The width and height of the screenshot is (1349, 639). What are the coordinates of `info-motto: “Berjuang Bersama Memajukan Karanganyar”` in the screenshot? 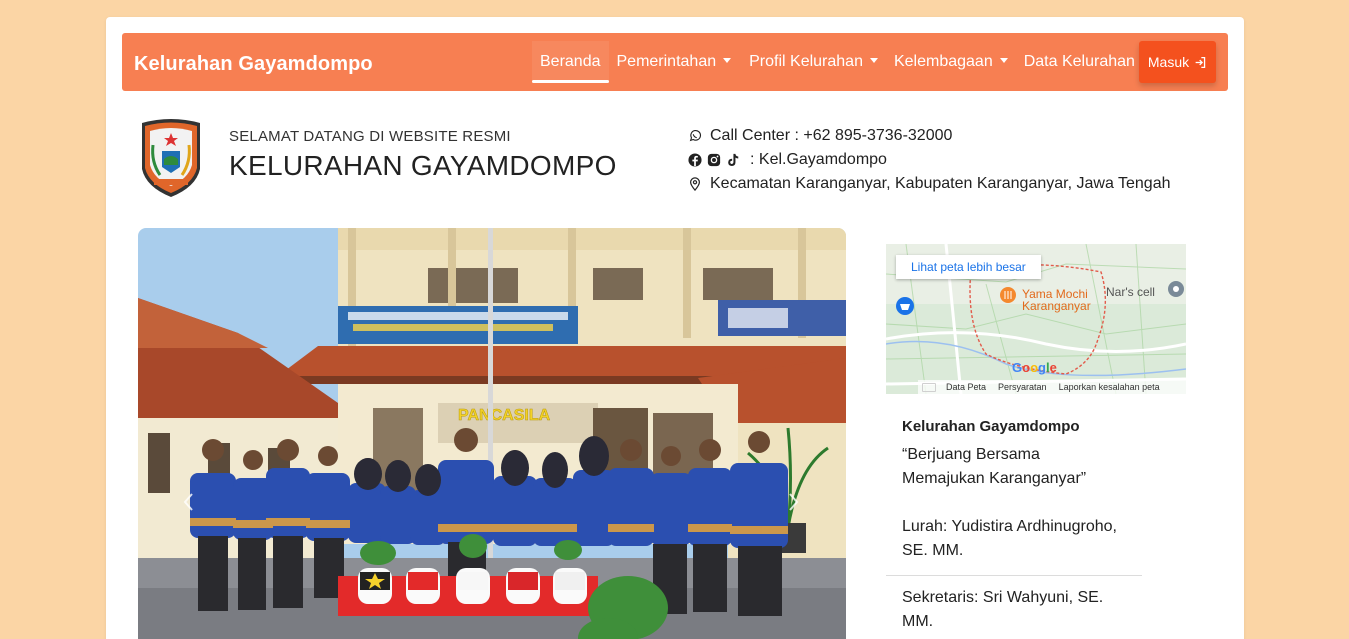 It's located at (994, 466).